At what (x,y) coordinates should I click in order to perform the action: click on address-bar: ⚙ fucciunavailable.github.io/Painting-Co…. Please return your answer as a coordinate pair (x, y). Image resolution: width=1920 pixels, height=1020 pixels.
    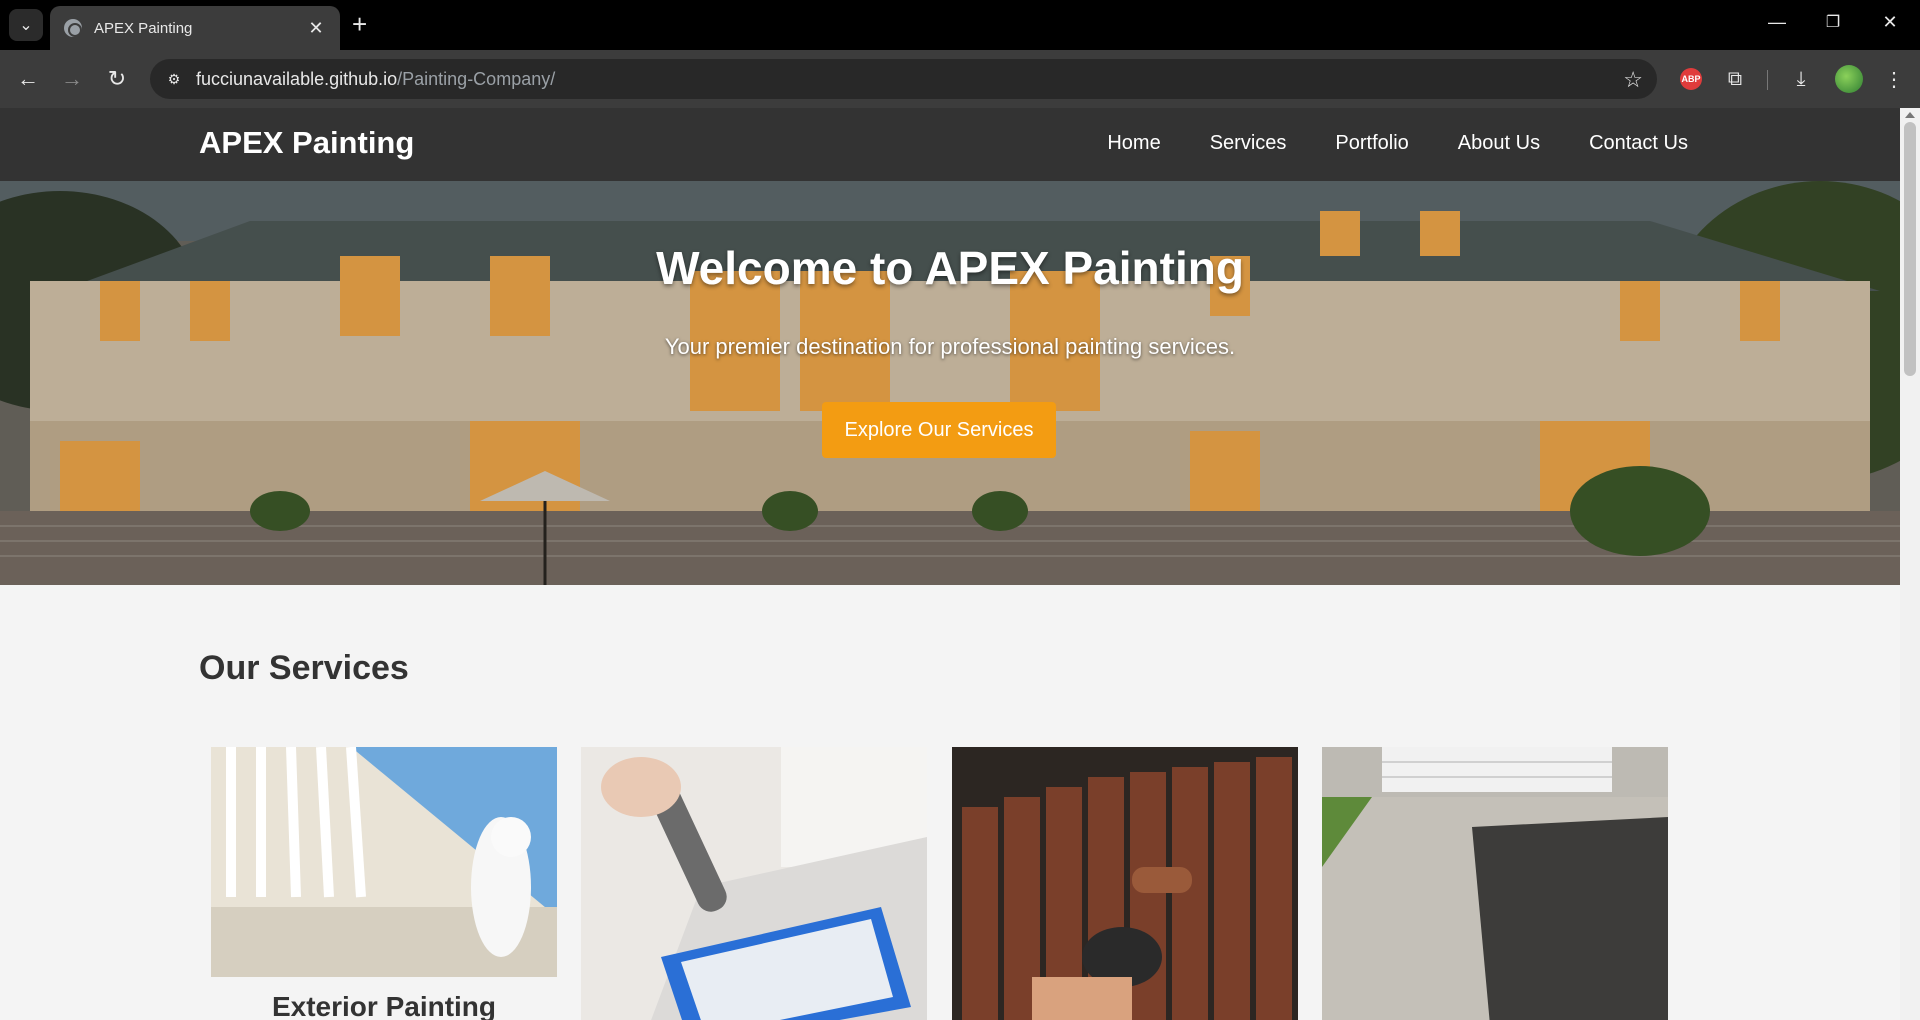
    Looking at the image, I should click on (903, 79).